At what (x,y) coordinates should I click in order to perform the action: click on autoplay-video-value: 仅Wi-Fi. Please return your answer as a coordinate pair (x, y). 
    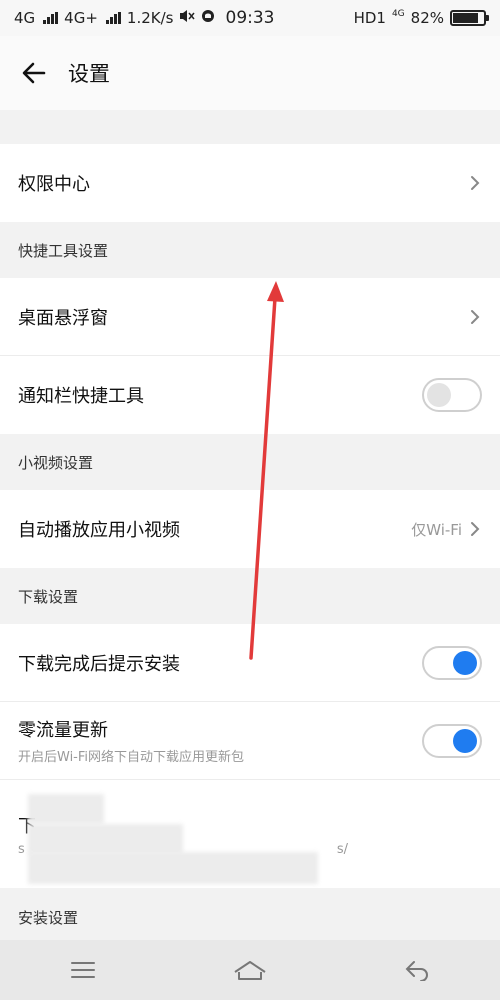
    Looking at the image, I should click on (436, 529).